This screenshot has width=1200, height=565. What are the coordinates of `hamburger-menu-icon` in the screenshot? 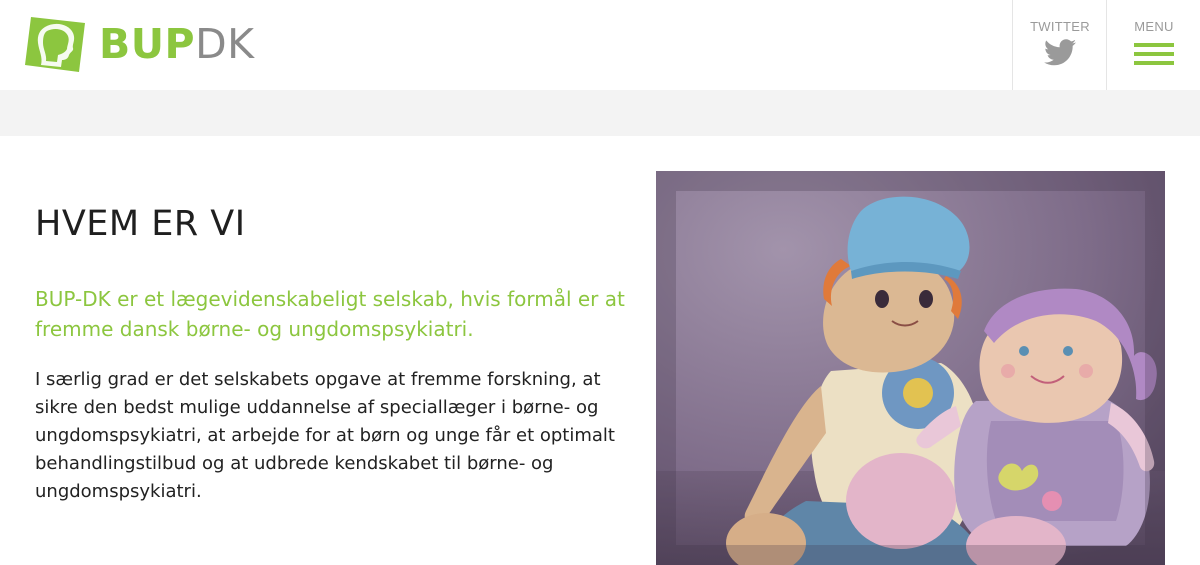 It's located at (1154, 56).